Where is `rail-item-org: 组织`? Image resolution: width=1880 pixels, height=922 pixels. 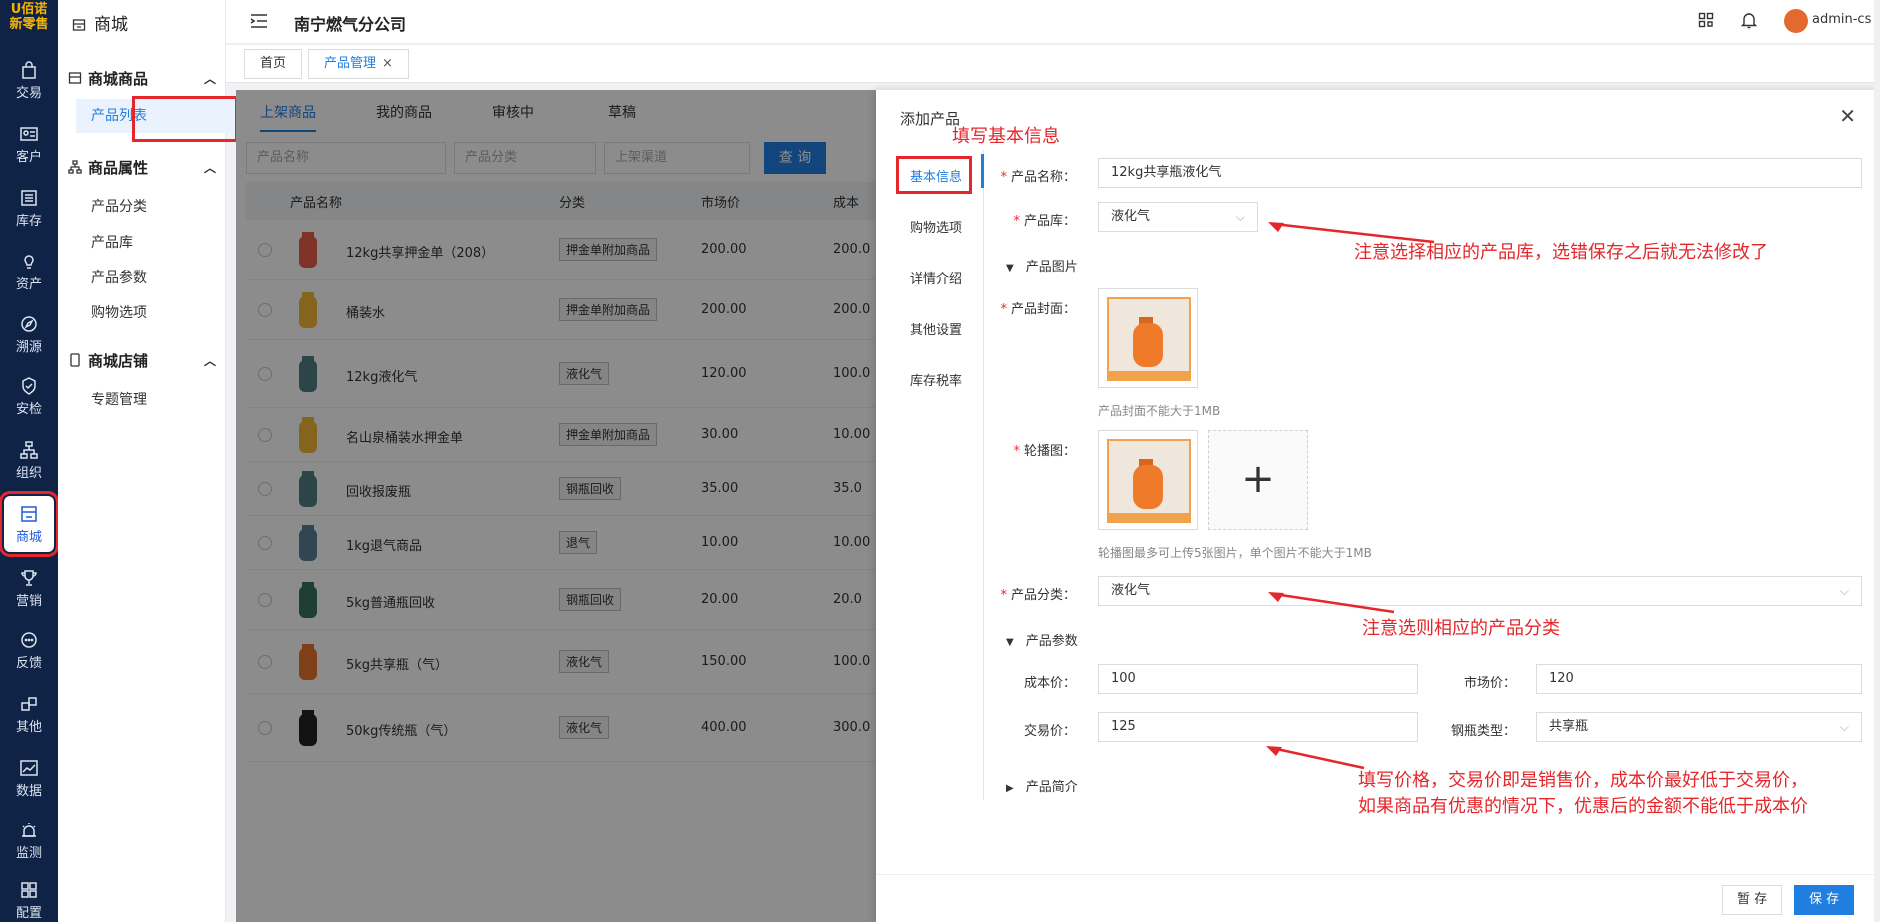
rail-item-org: 组织 is located at coordinates (29, 460).